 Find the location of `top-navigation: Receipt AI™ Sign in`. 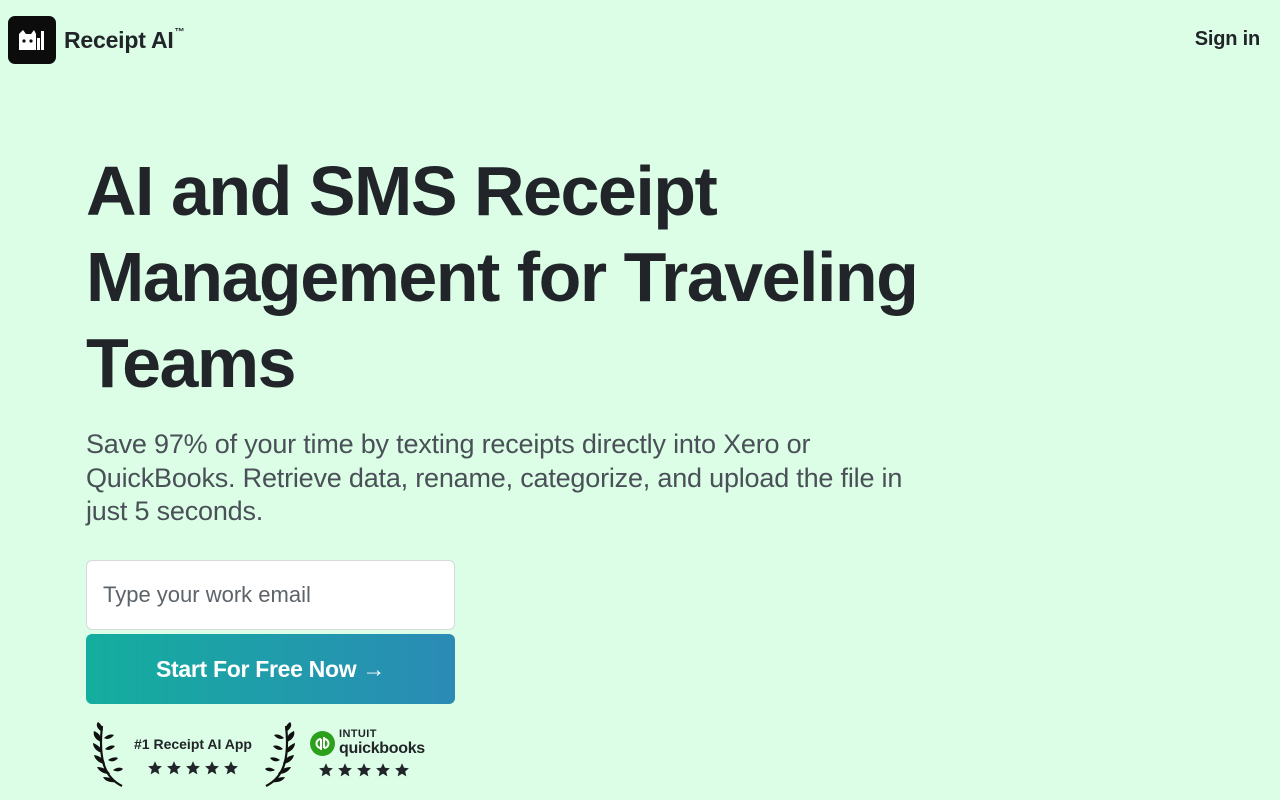

top-navigation: Receipt AI™ Sign in is located at coordinates (640, 40).